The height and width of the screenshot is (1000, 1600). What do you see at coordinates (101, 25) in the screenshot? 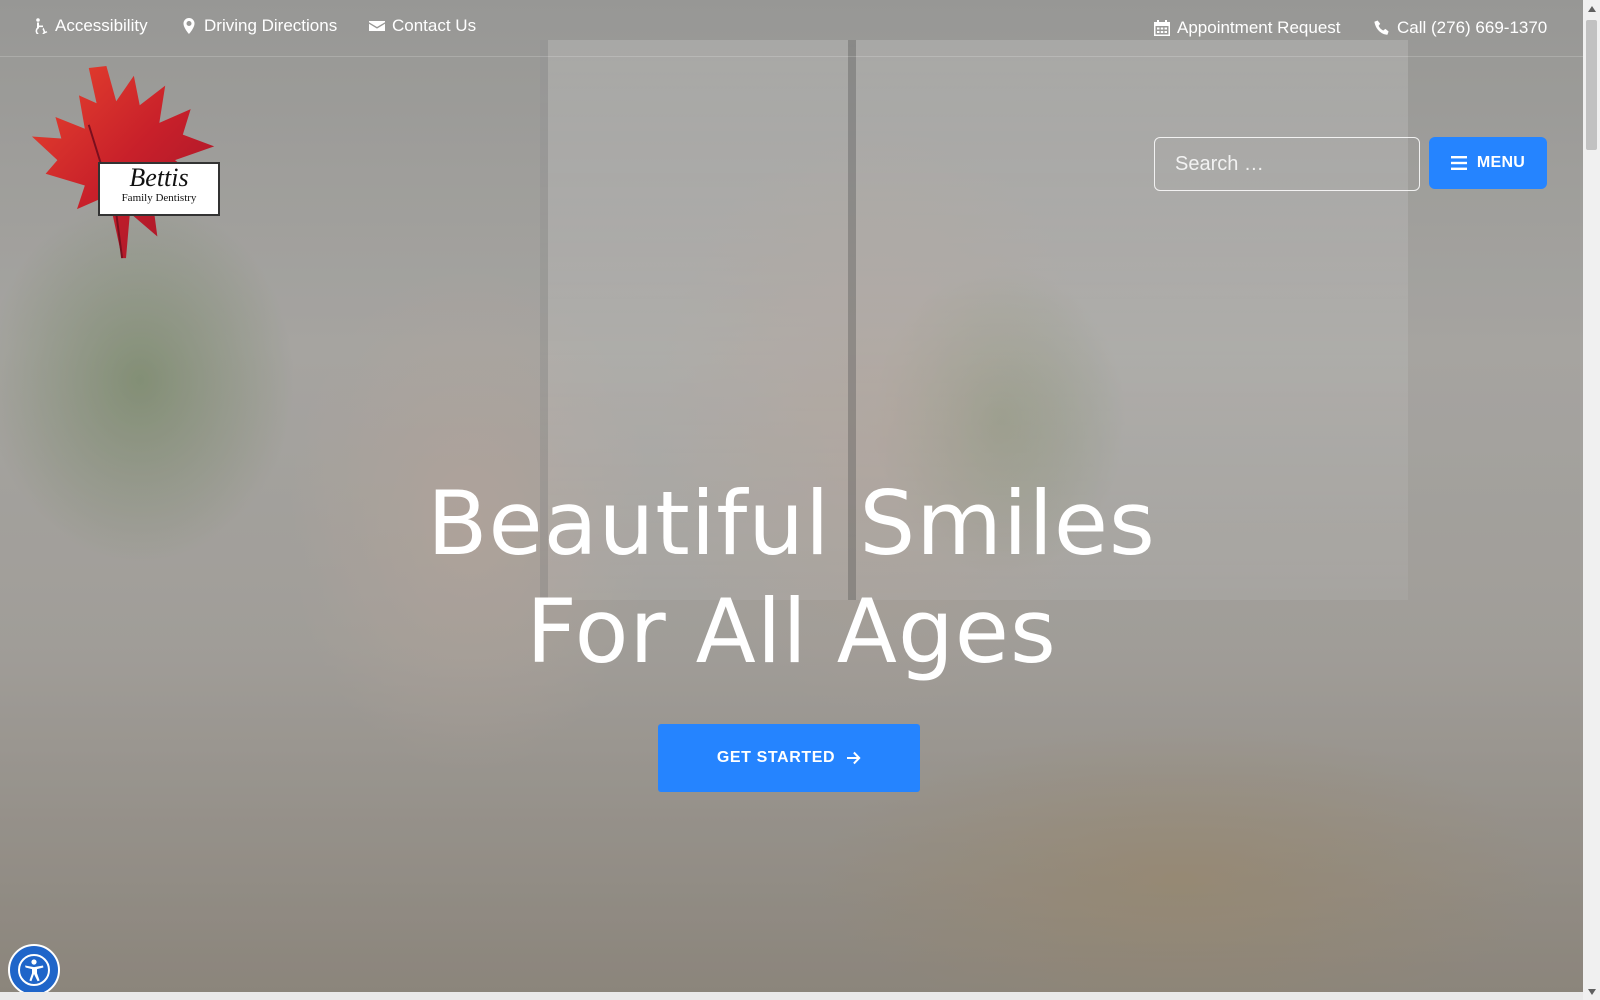
I see `accessibility-label: Accessibility` at bounding box center [101, 25].